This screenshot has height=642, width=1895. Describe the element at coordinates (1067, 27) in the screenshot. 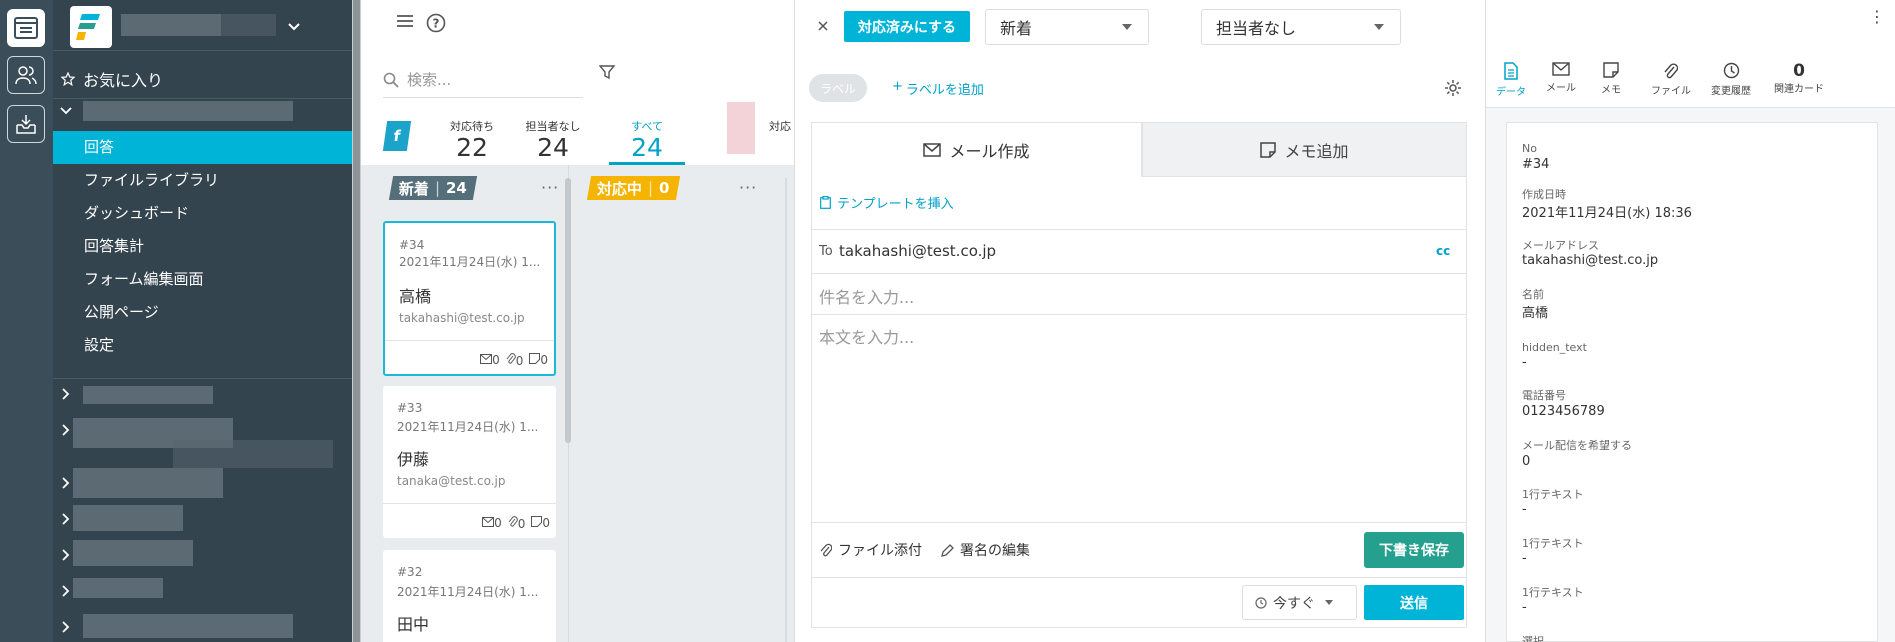

I see `status-select: 新着` at that location.